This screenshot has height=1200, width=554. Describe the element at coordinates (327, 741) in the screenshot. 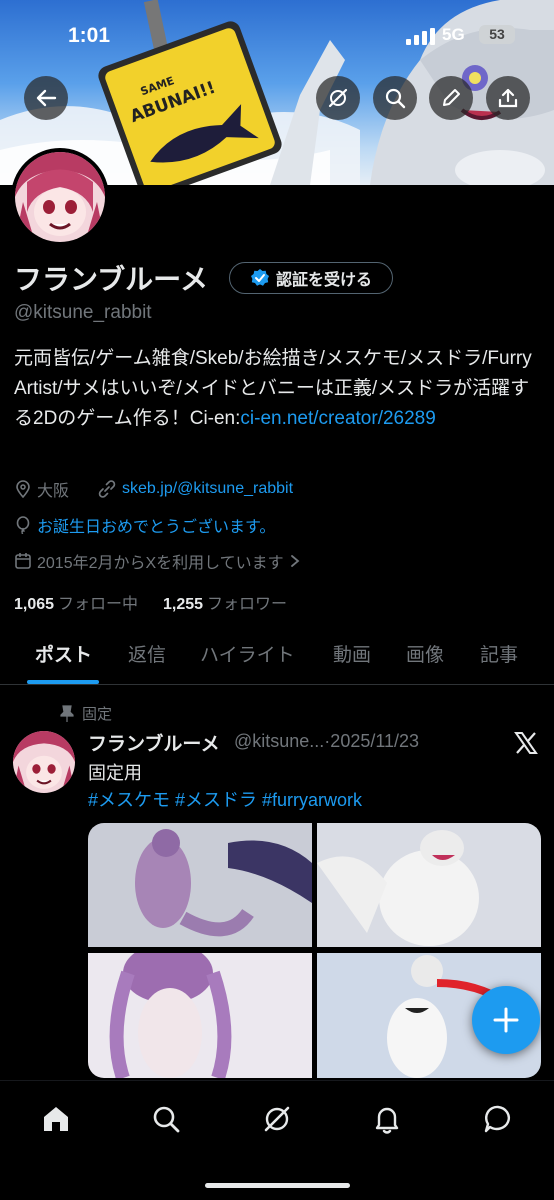

I see `post-author-handle-date: @kitsune...·2025/11/23` at that location.